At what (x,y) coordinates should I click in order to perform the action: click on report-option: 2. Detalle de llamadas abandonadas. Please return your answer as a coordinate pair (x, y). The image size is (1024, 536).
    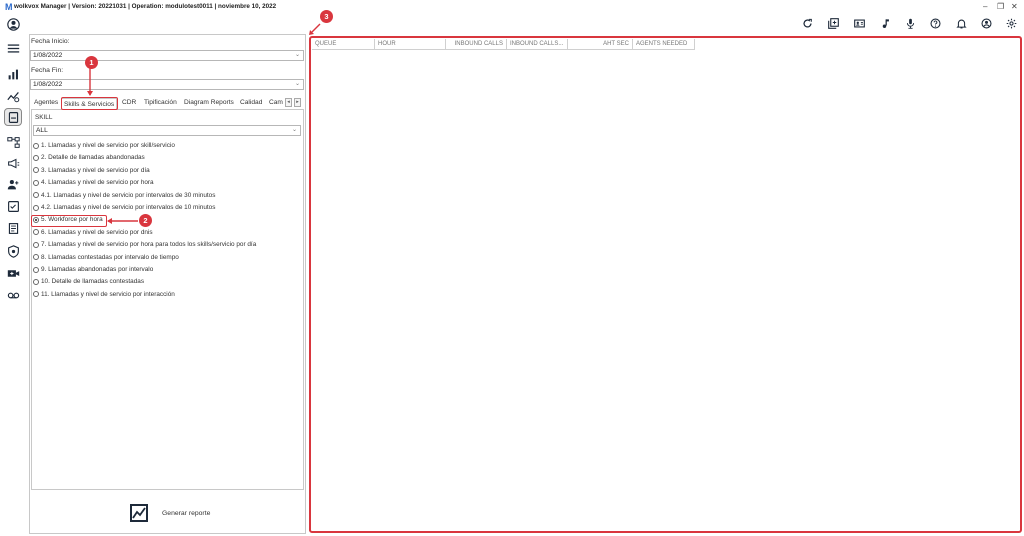
    Looking at the image, I should click on (89, 157).